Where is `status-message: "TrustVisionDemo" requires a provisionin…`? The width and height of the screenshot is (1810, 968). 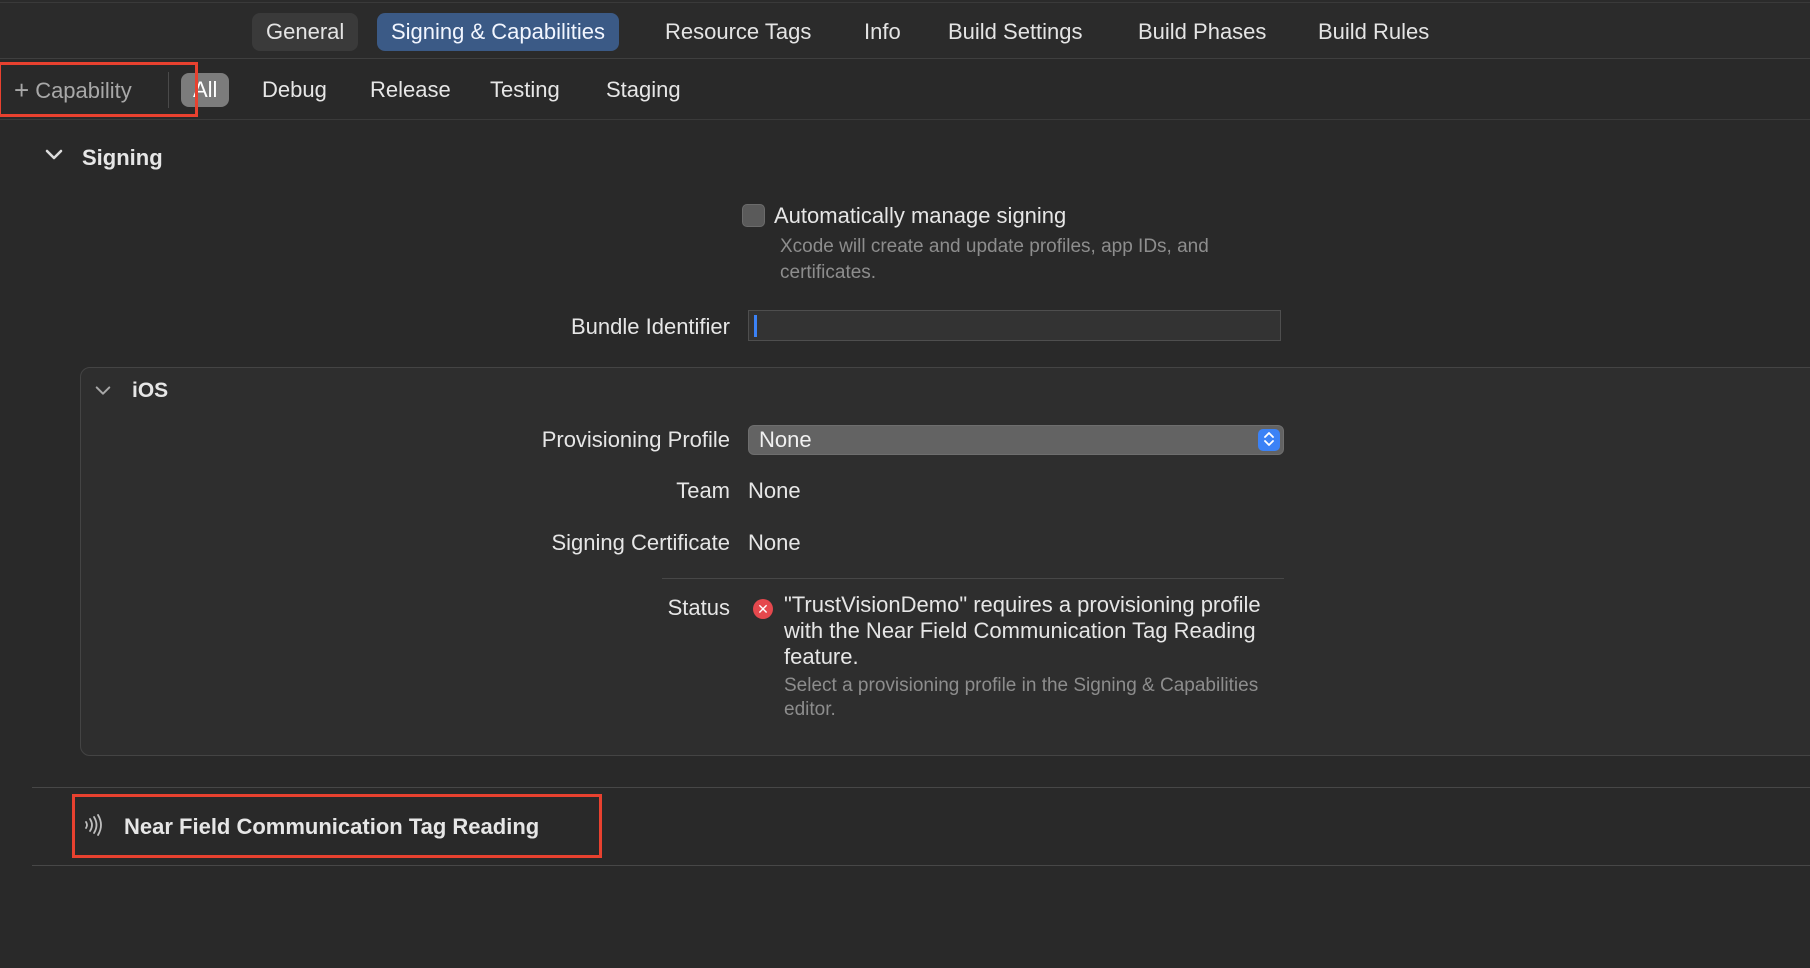 status-message: "TrustVisionDemo" requires a provisionin… is located at coordinates (1022, 630).